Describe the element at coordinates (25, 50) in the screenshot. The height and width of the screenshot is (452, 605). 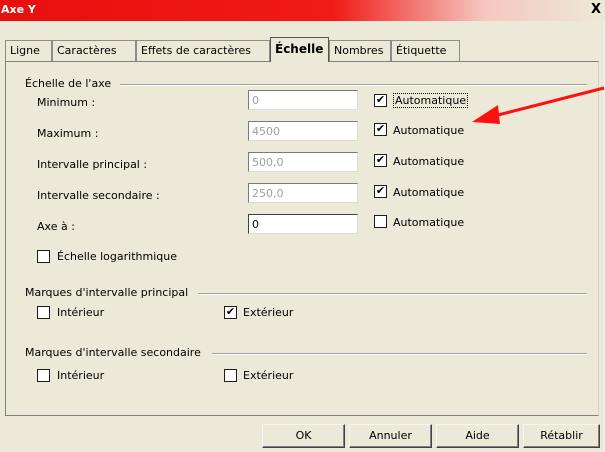
I see `tab-label: Ligne` at that location.